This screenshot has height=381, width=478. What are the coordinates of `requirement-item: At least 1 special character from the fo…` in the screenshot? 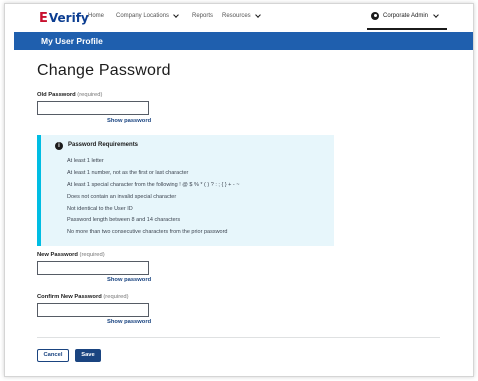 It's located at (153, 184).